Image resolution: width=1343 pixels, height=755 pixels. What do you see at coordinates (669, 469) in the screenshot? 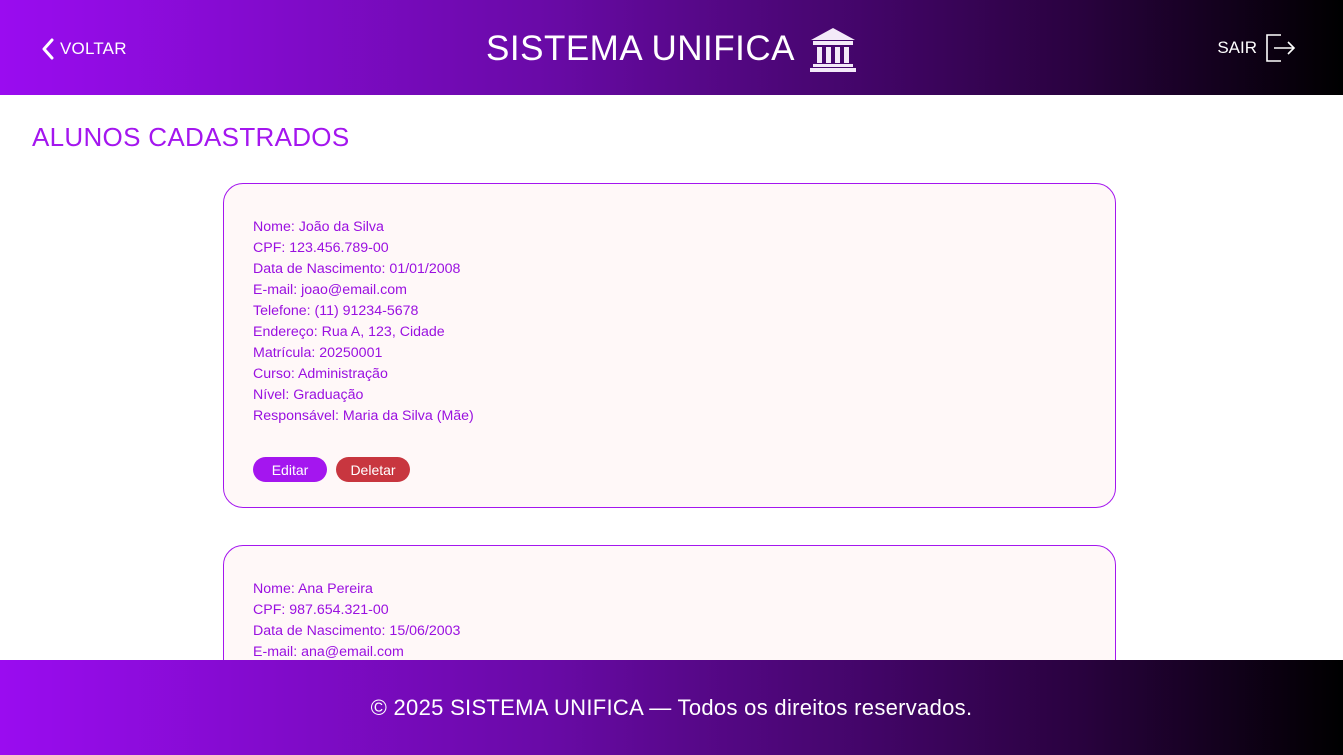
I see `card-actions: Editar Deletar` at bounding box center [669, 469].